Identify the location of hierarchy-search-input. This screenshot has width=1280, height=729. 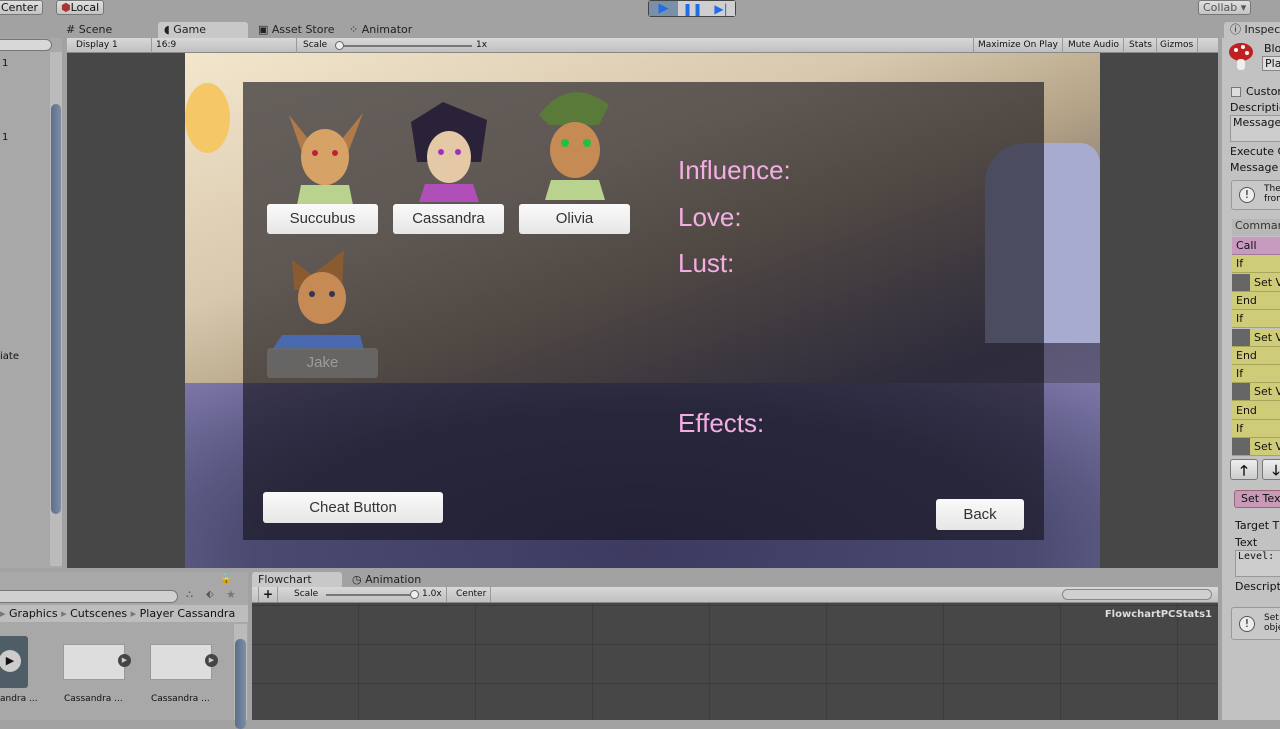
(26, 45).